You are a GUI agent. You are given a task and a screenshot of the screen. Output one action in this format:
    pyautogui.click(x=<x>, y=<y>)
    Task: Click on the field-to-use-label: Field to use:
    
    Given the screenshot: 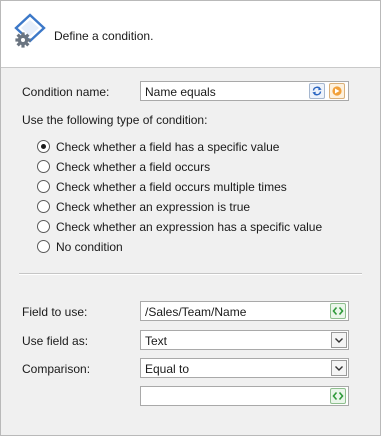 What is the action you would take?
    pyautogui.click(x=55, y=312)
    